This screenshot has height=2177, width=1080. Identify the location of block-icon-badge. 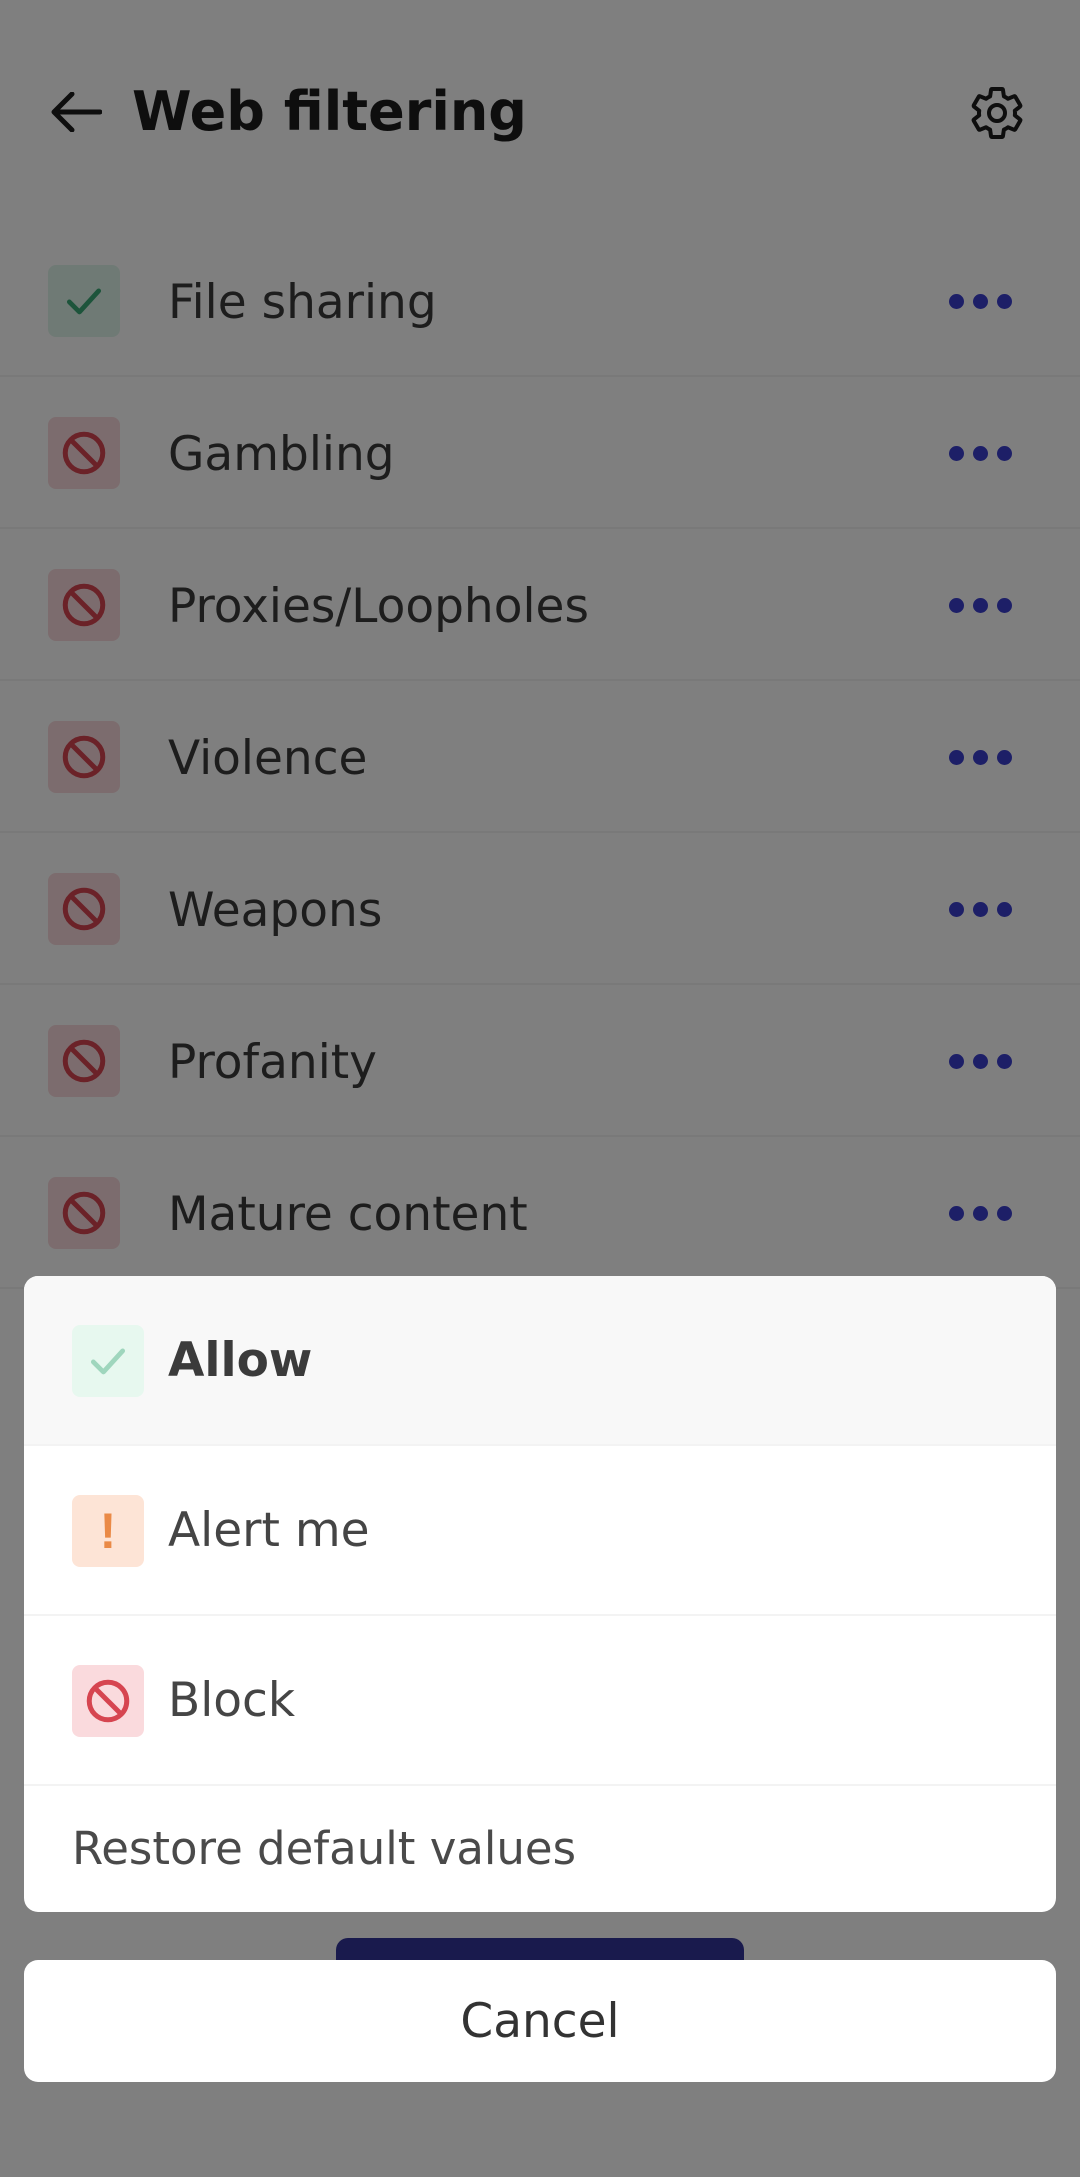
(108, 1701).